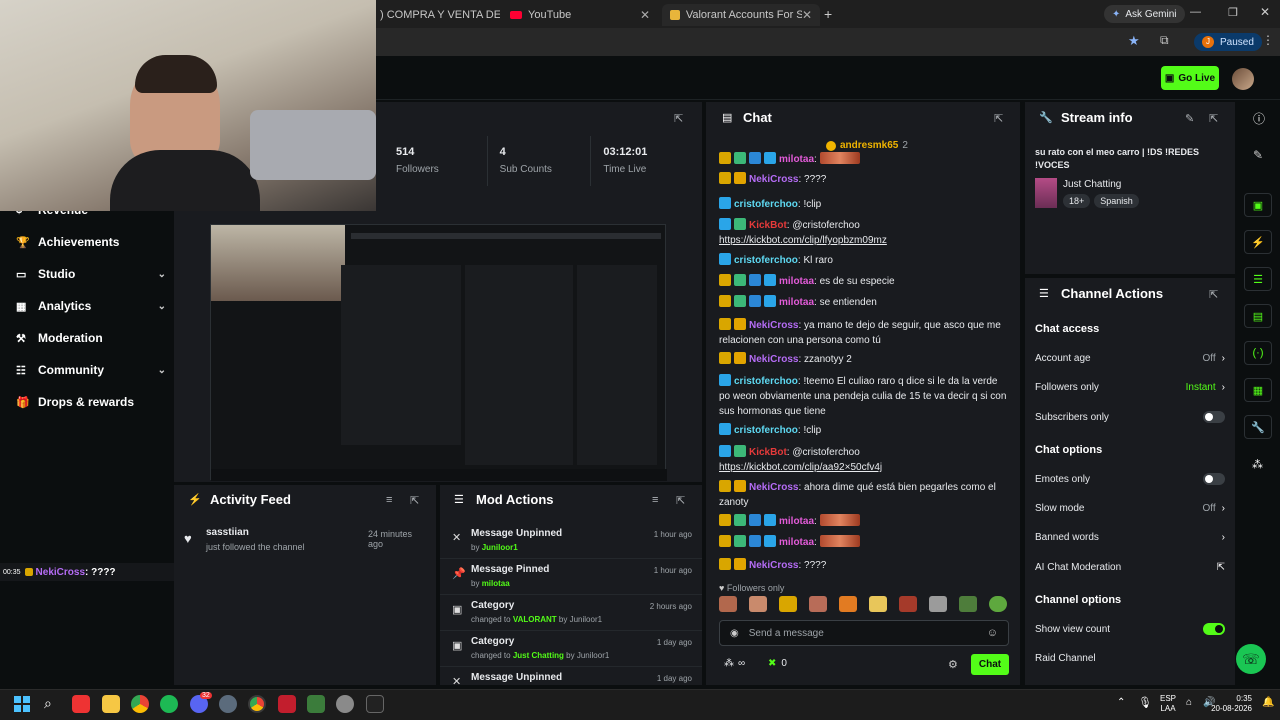 The width and height of the screenshot is (1280, 720). I want to click on spotify-icon, so click(169, 704).